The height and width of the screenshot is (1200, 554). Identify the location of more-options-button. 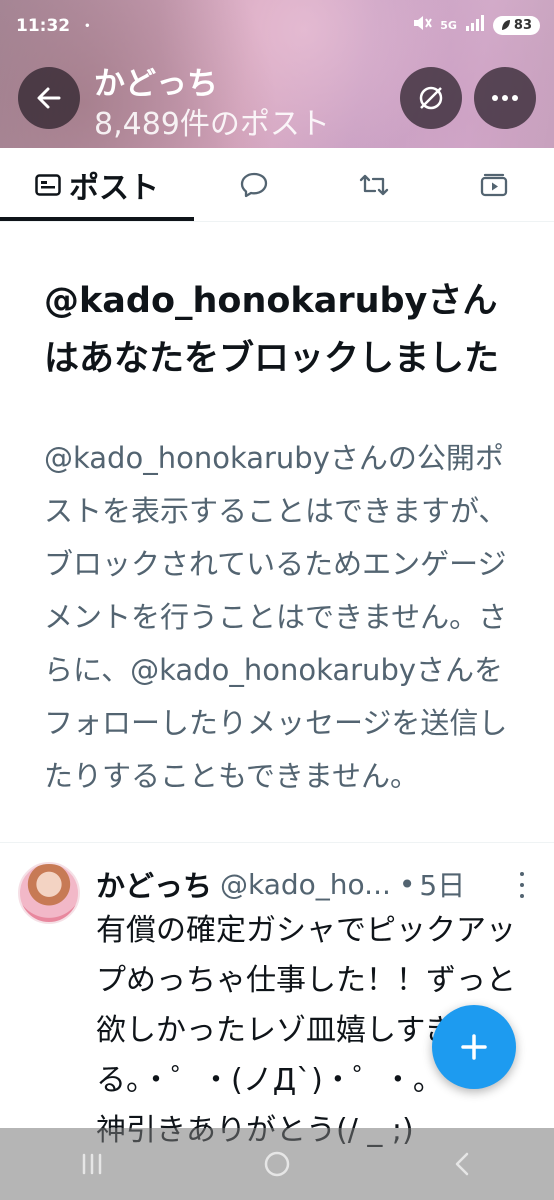
(505, 98).